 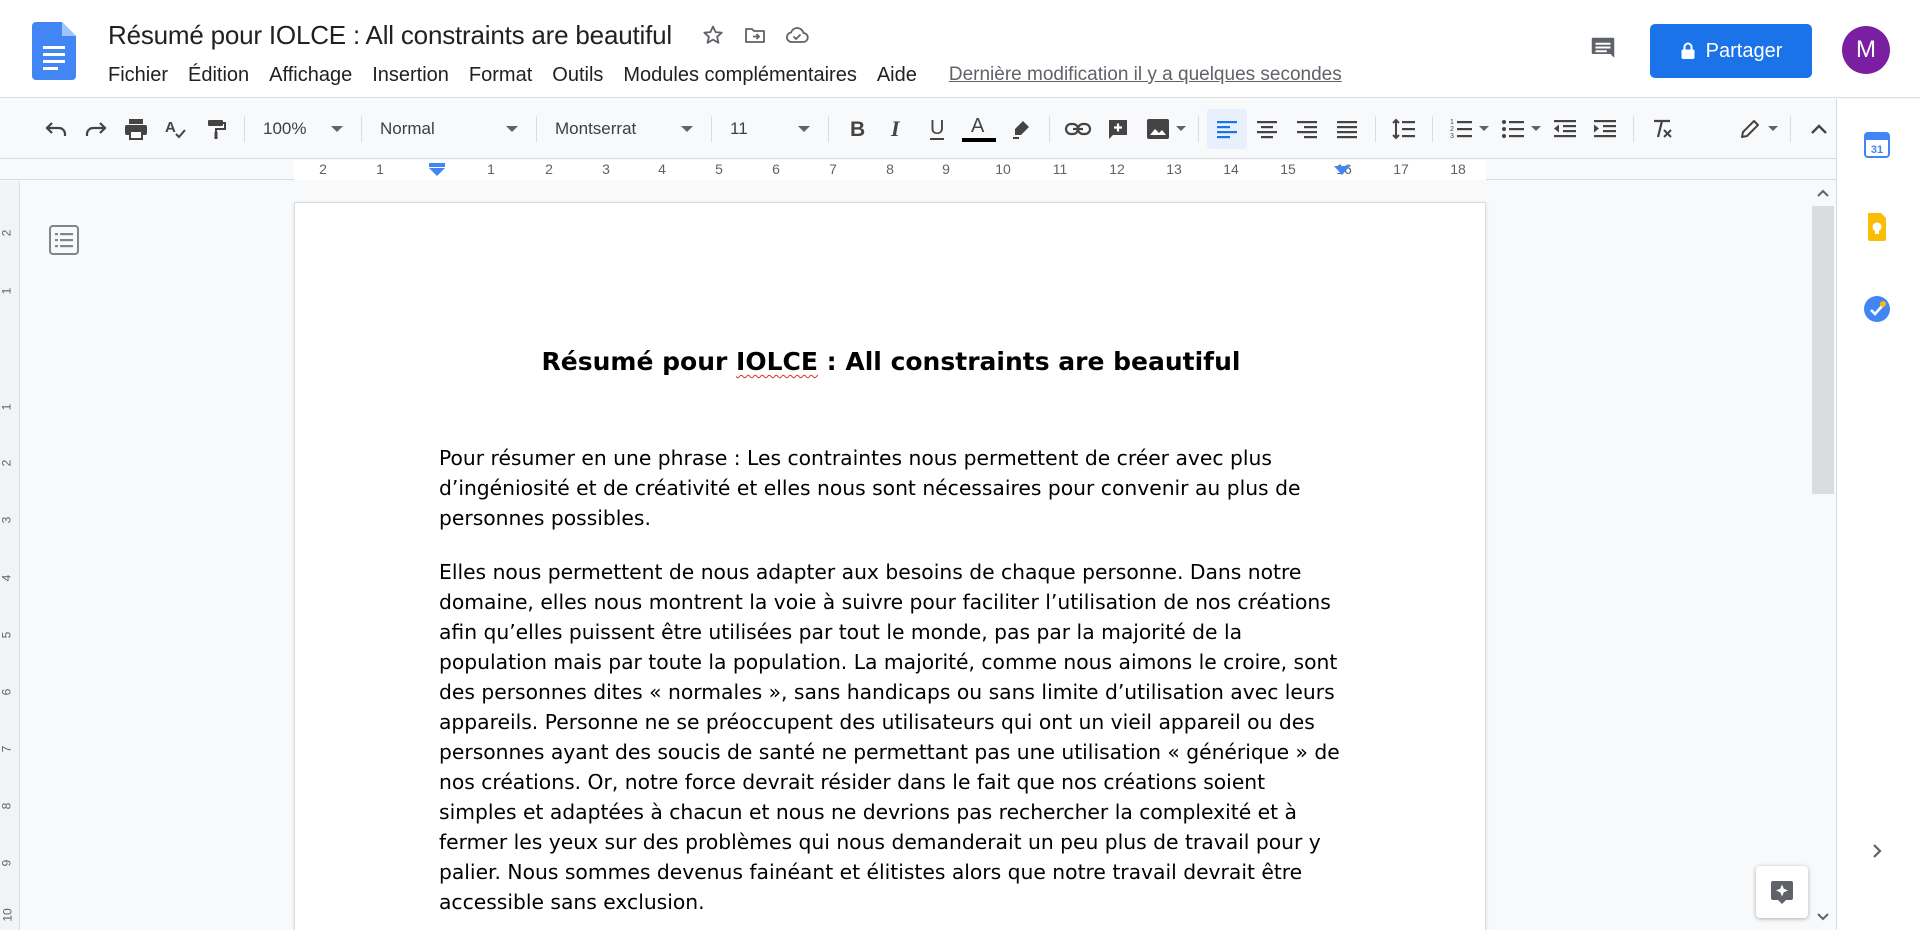 What do you see at coordinates (1307, 129) in the screenshot?
I see `align-right-icon` at bounding box center [1307, 129].